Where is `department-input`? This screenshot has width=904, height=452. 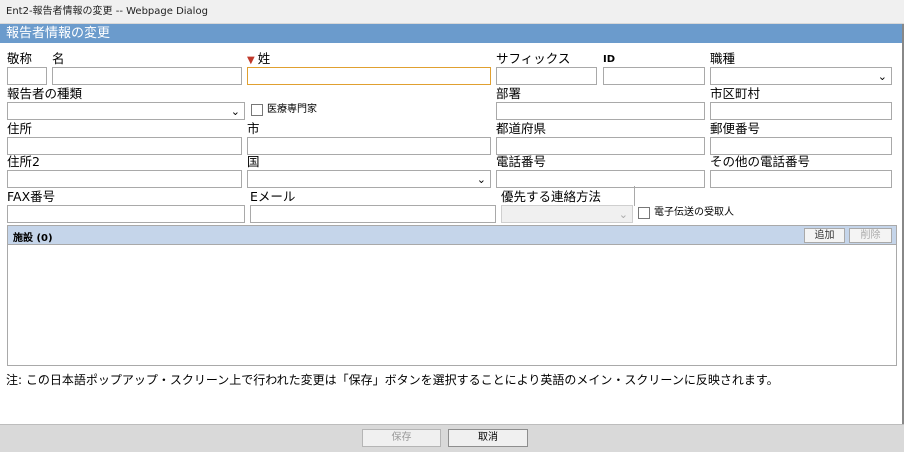 department-input is located at coordinates (600, 111).